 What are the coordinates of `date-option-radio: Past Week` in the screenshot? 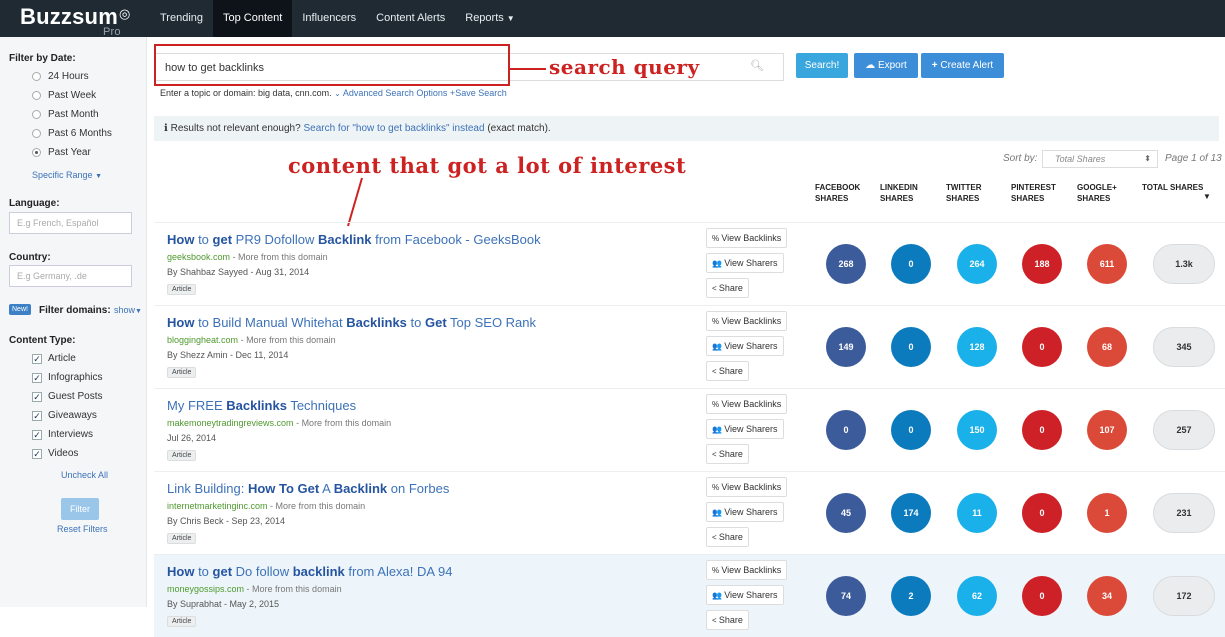 It's located at (64, 95).